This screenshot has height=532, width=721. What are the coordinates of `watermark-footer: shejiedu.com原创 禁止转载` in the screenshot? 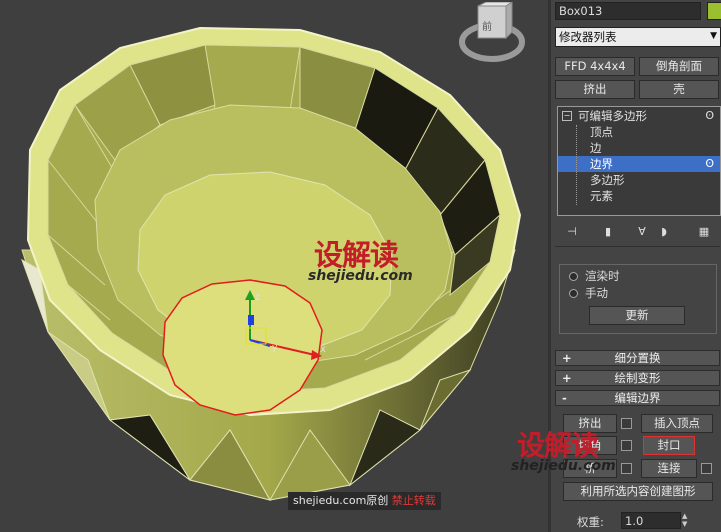 It's located at (364, 501).